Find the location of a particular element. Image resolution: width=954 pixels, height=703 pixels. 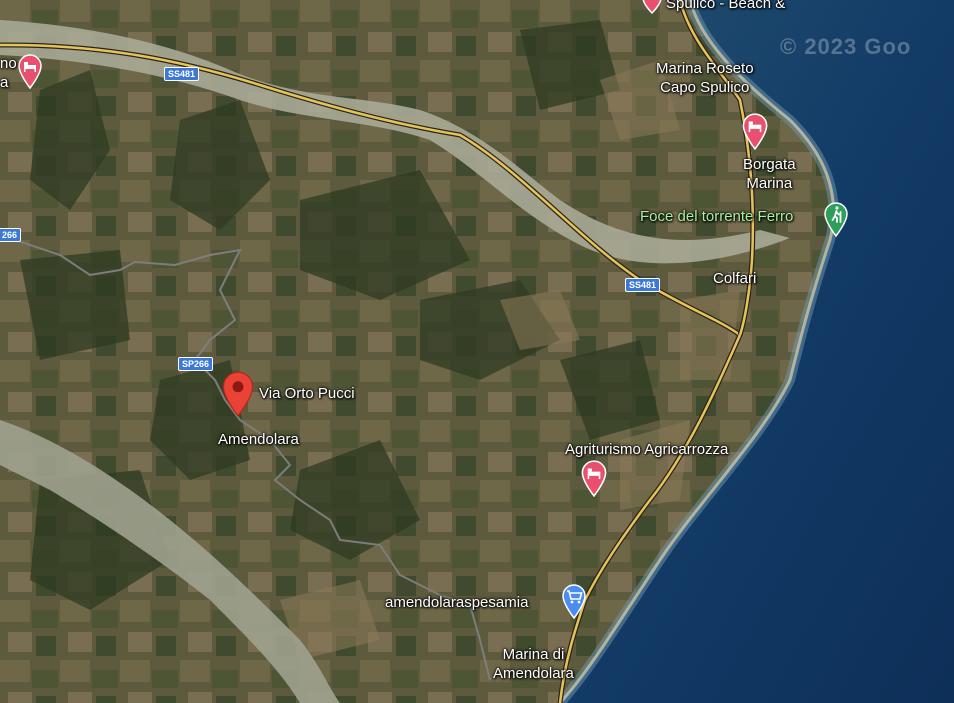

sp266-shield-edge: 266 is located at coordinates (11, 235).